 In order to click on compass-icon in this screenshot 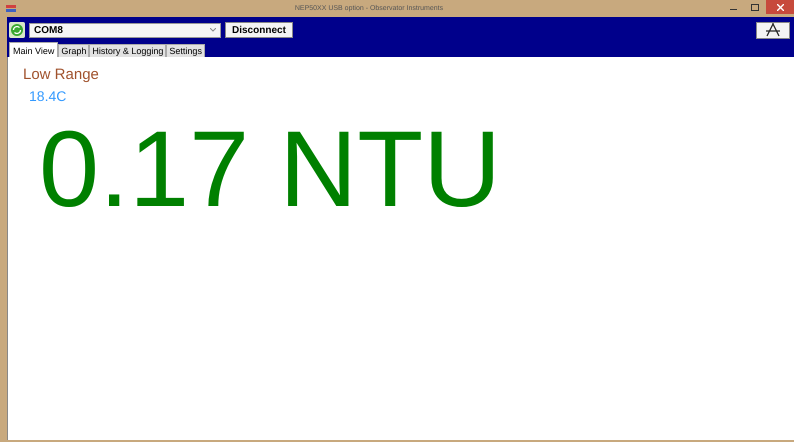, I will do `click(773, 30)`.